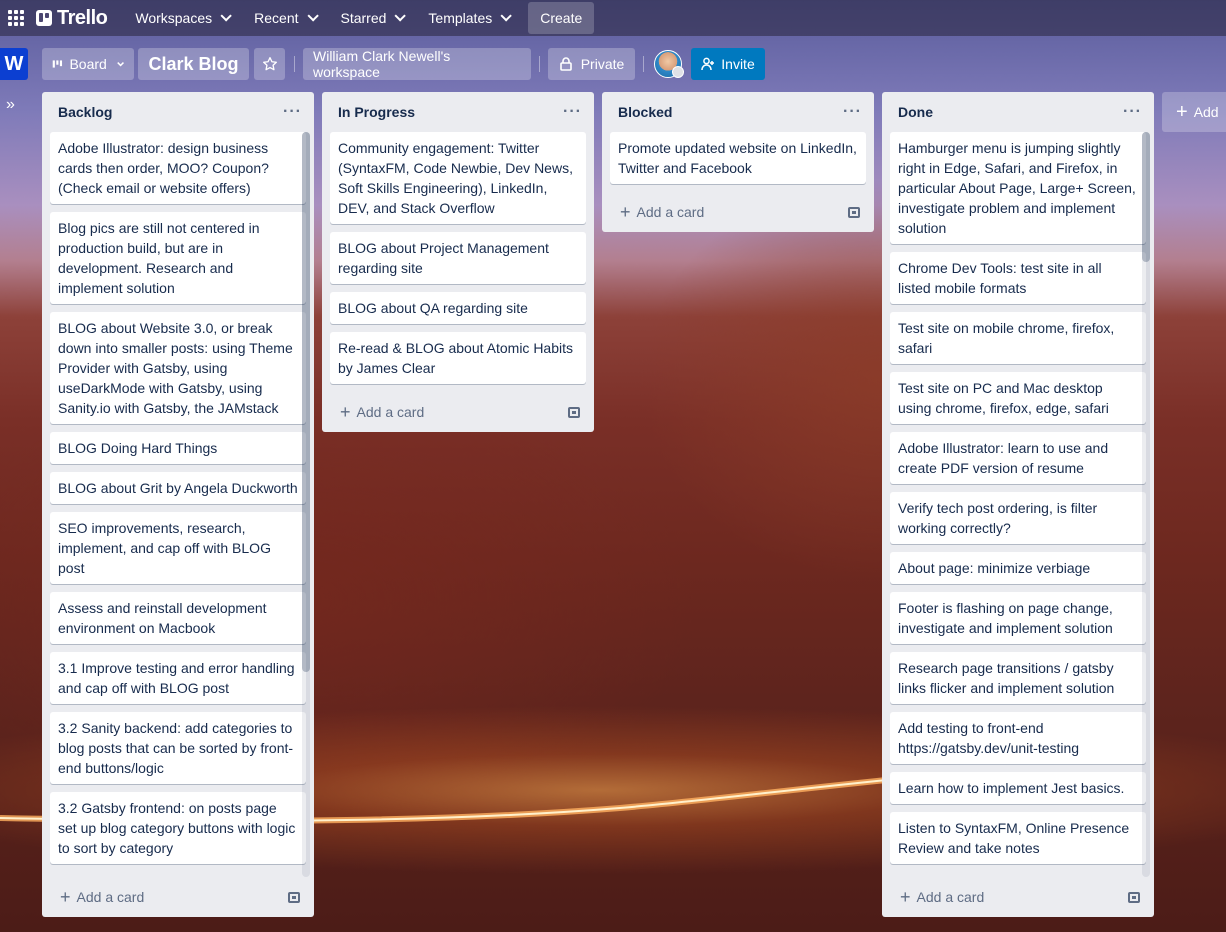 This screenshot has width=1226, height=932. What do you see at coordinates (276, 18) in the screenshot?
I see `nav-label: Recent` at bounding box center [276, 18].